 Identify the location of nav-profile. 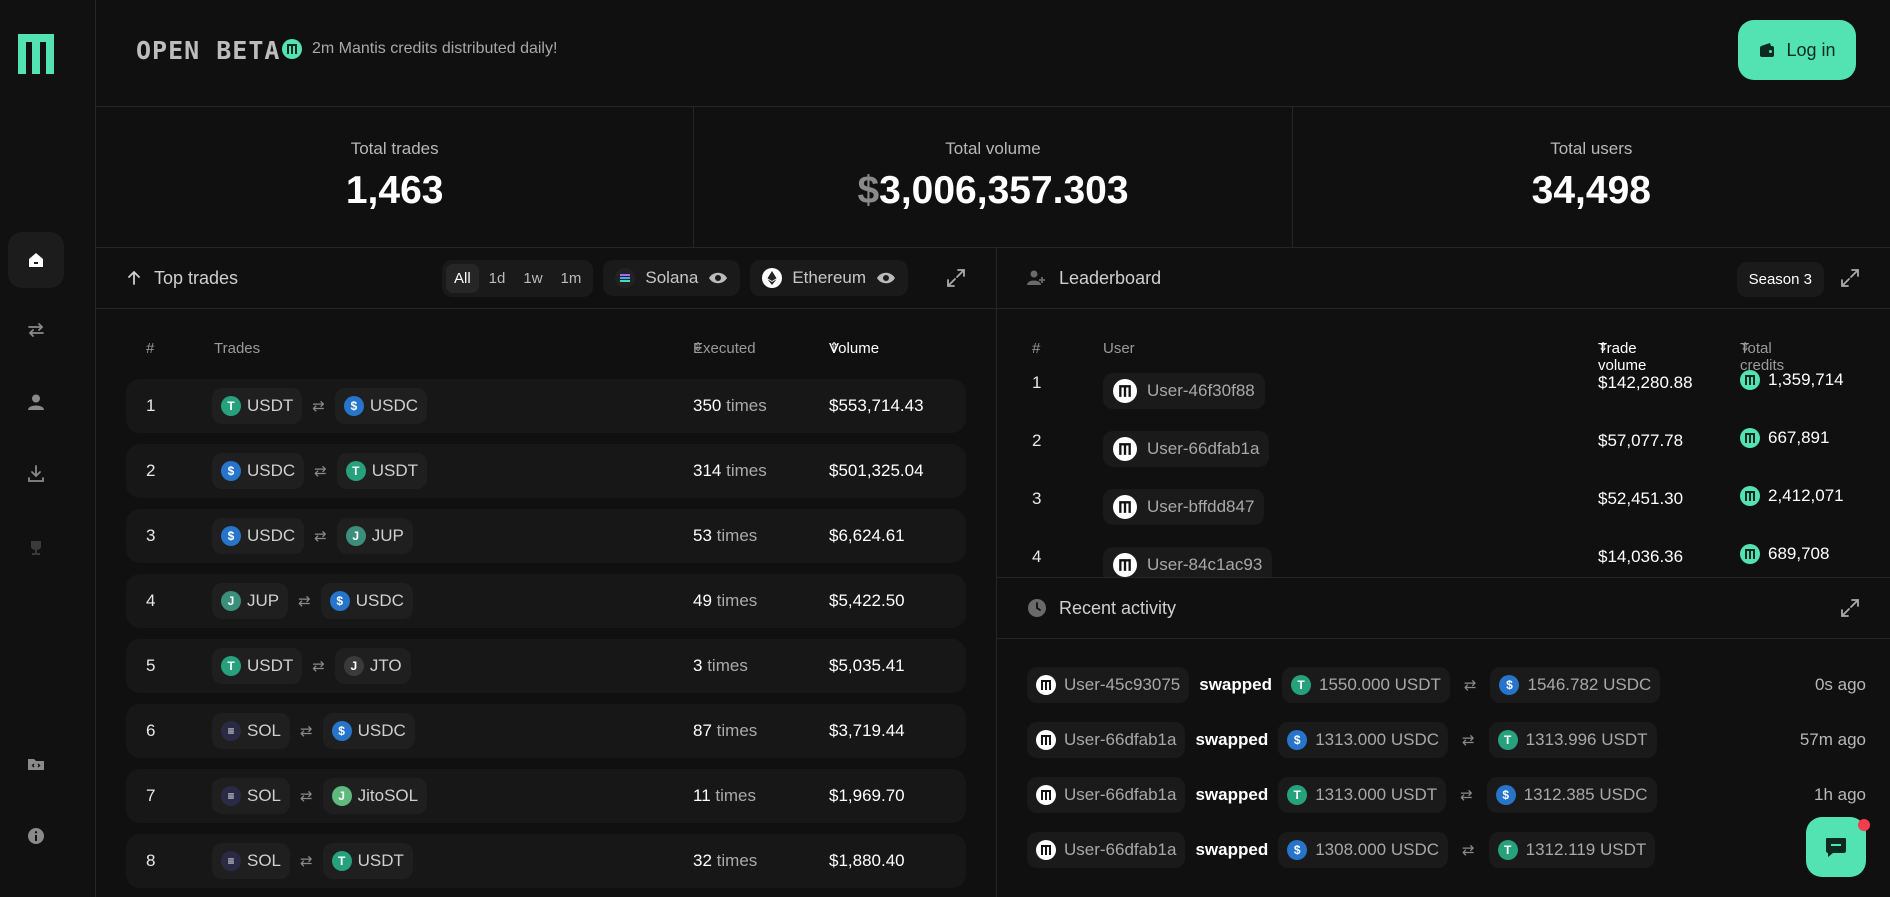
(36, 402).